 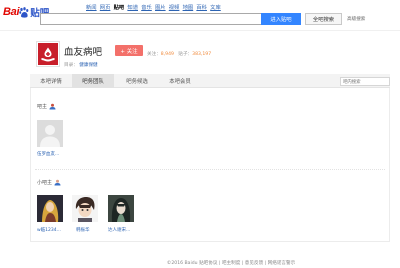 I want to click on posts-label: 贴子：, so click(x=185, y=54).